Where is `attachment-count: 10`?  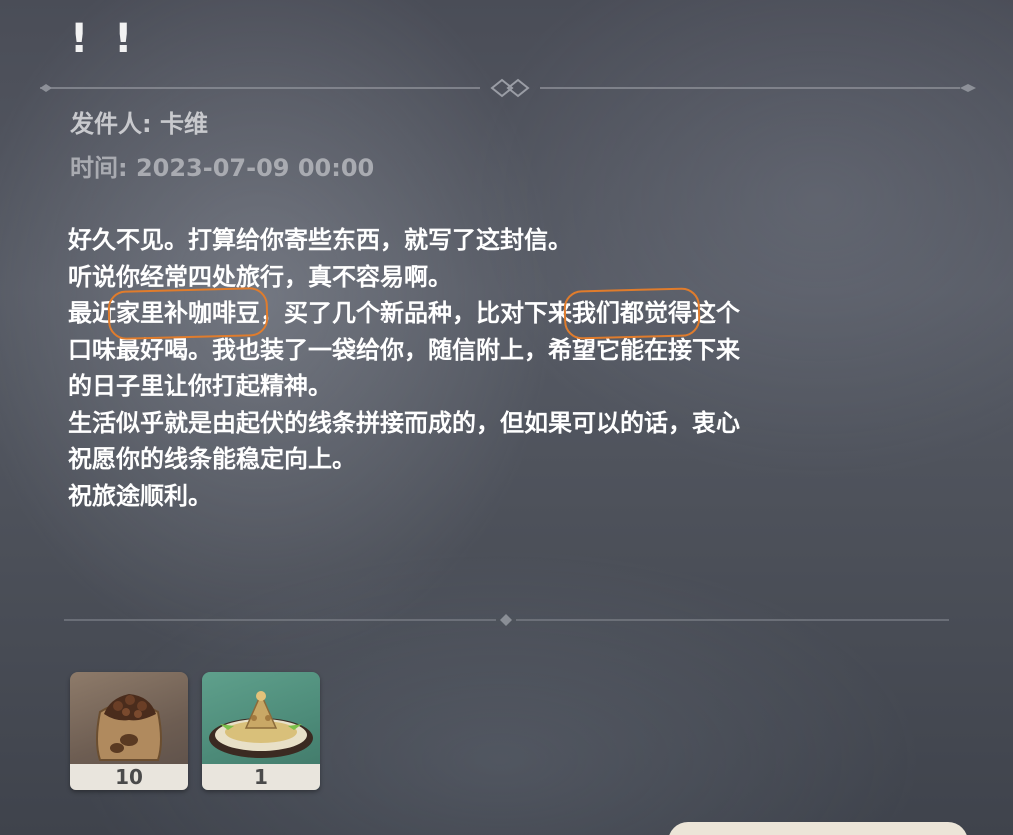
attachment-count: 10 is located at coordinates (129, 777).